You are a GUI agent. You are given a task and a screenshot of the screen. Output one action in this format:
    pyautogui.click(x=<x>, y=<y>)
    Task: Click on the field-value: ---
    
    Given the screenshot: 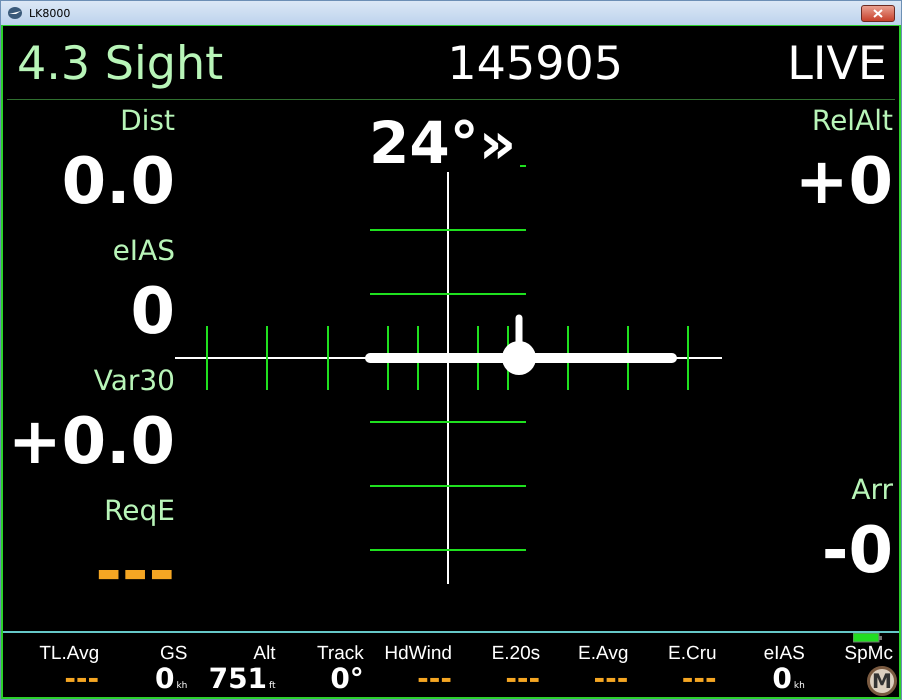 What is the action you would take?
    pyautogui.click(x=135, y=572)
    